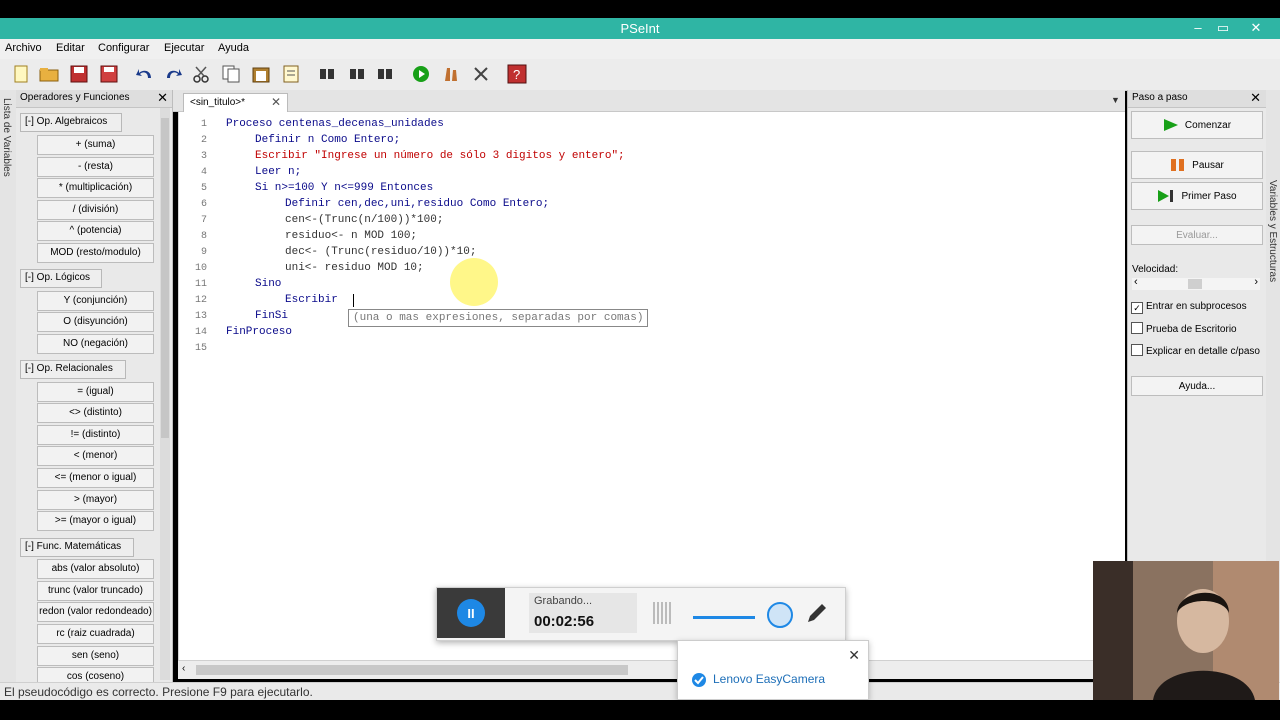 The height and width of the screenshot is (720, 1280). I want to click on op-resta: - (resta), so click(95, 167).